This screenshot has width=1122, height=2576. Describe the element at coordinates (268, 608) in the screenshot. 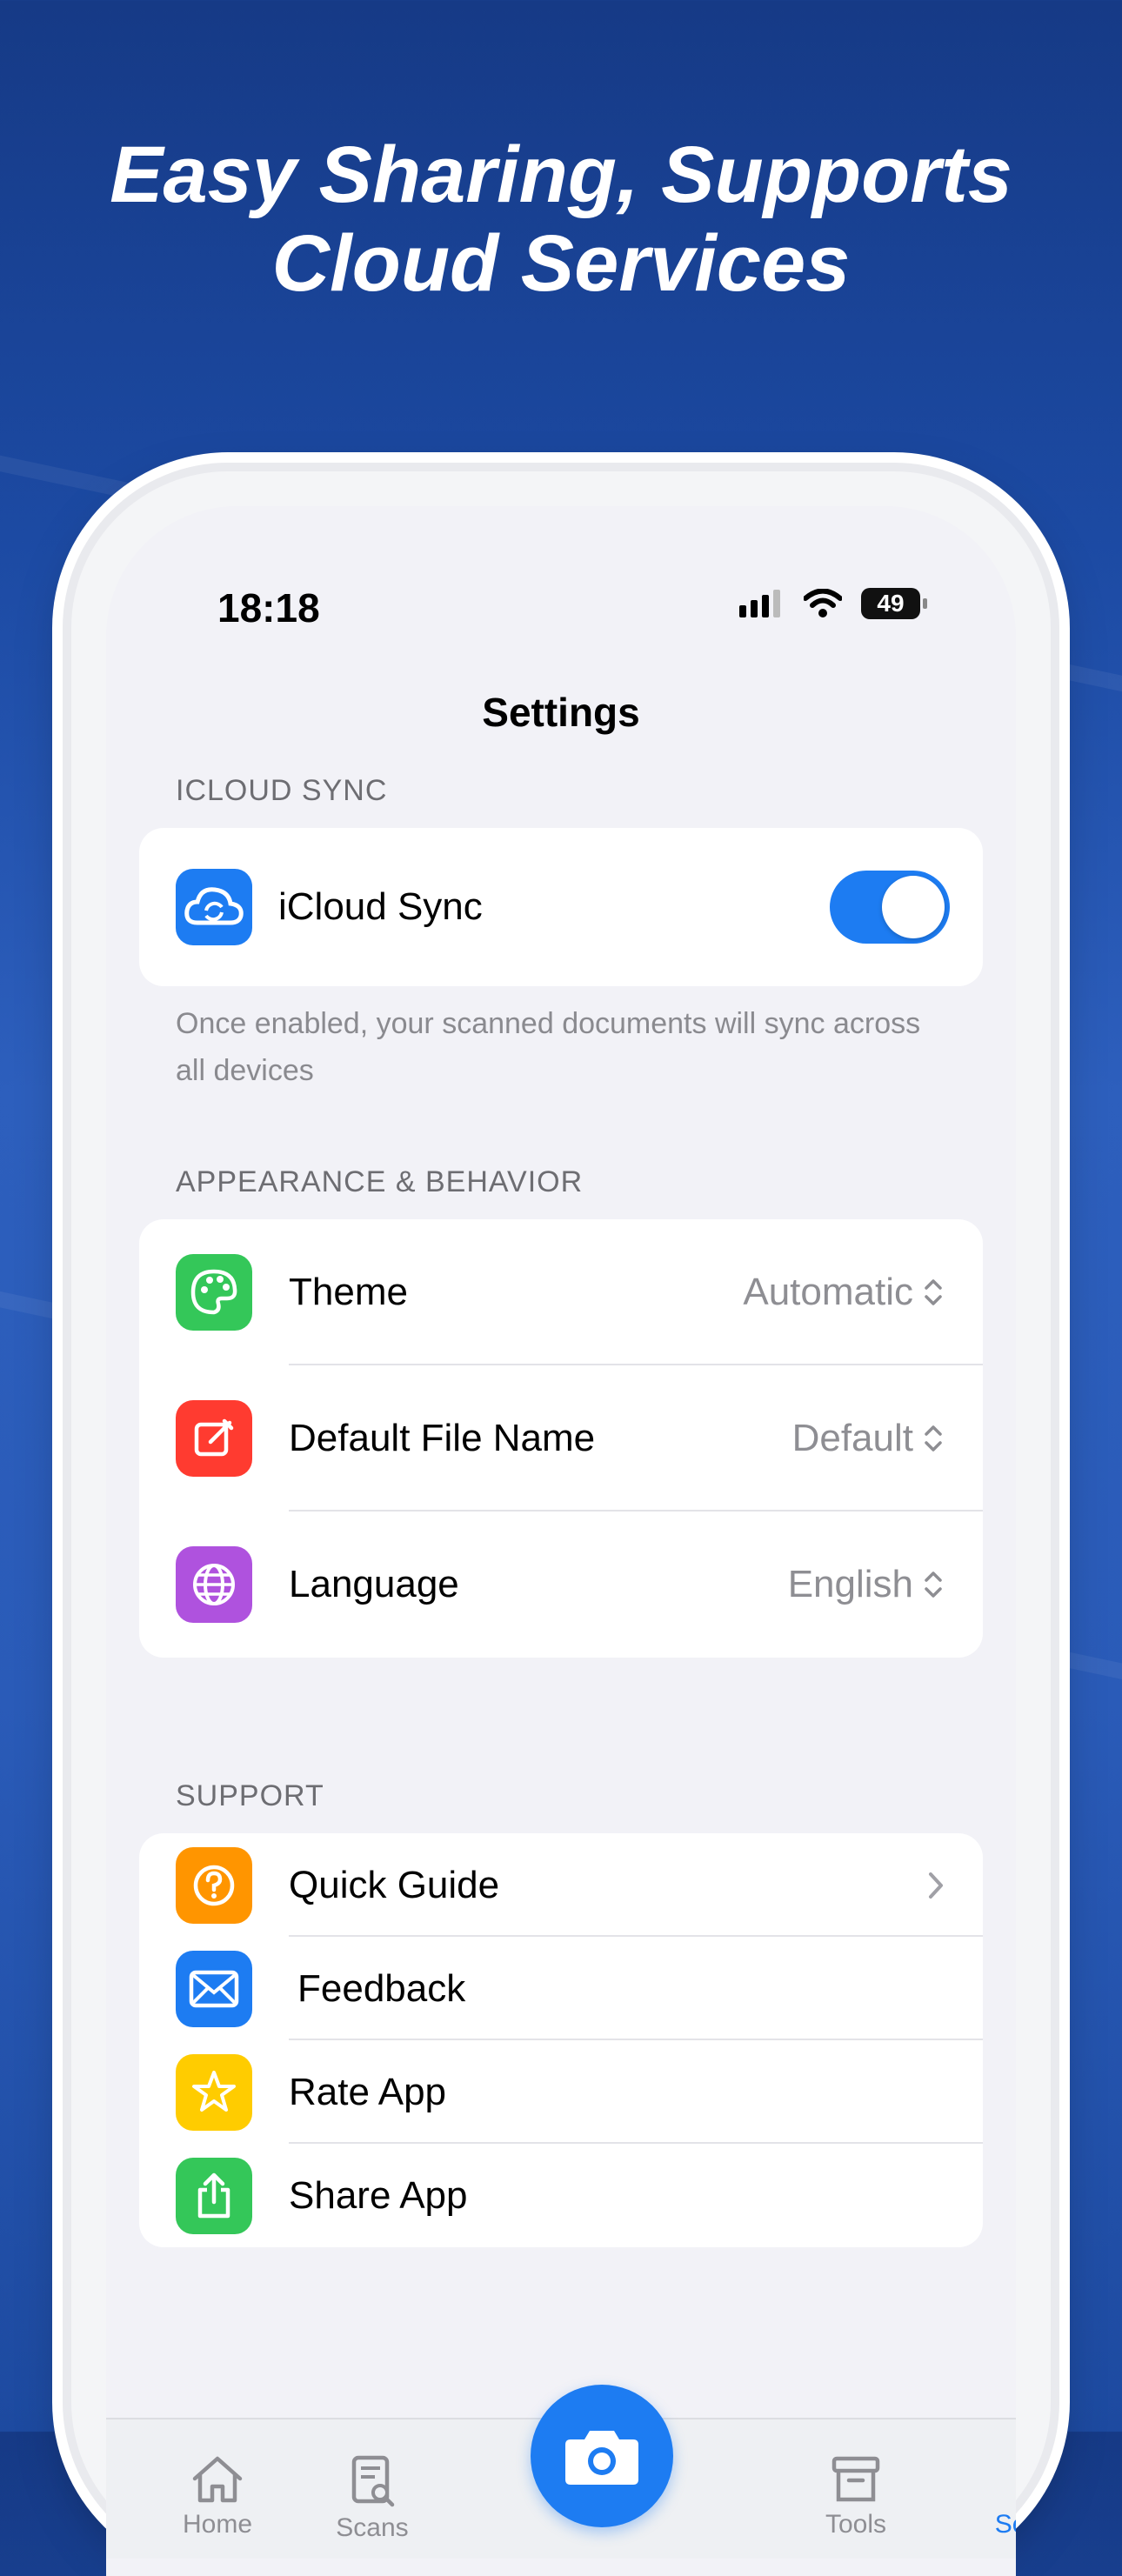

I see `status-time: 18:18` at that location.